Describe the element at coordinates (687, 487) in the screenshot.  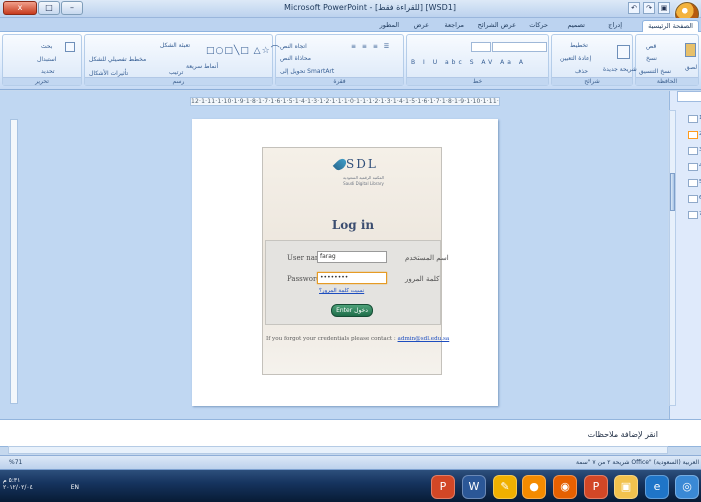
I see `start-taskbar-icon: ◎` at that location.